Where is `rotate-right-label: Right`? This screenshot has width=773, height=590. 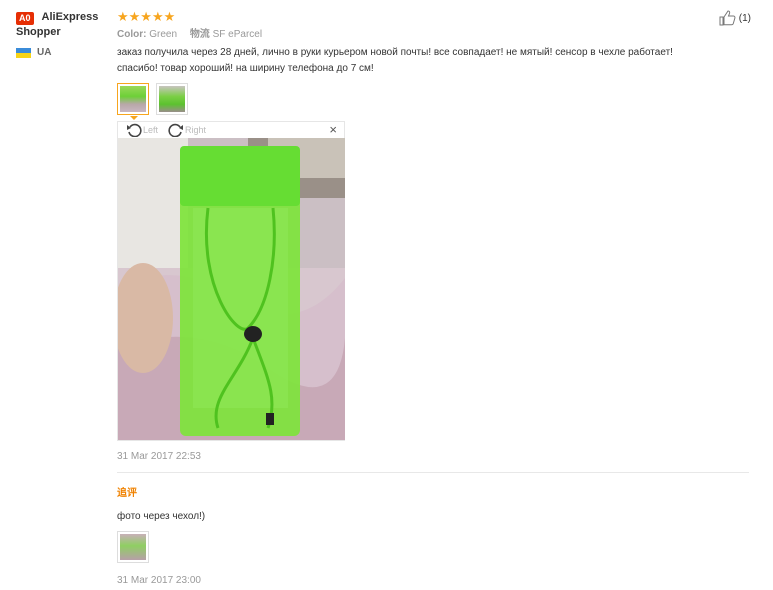 rotate-right-label: Right is located at coordinates (196, 130).